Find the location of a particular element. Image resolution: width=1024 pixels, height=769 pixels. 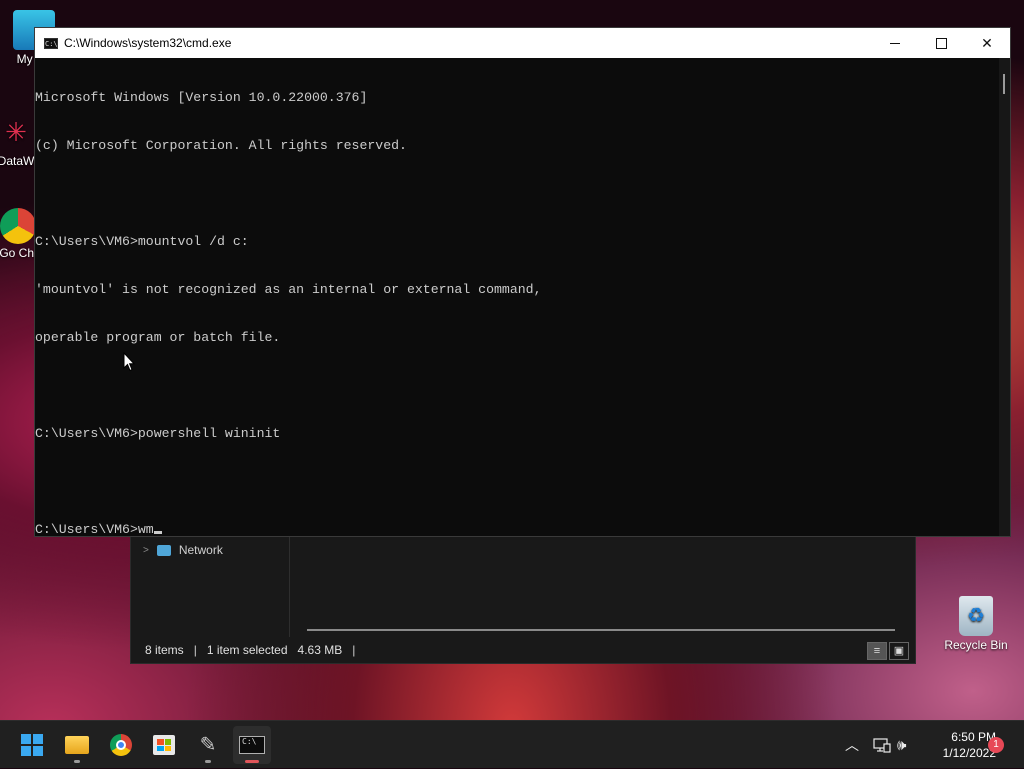

close-button: ✕ is located at coordinates (987, 43).